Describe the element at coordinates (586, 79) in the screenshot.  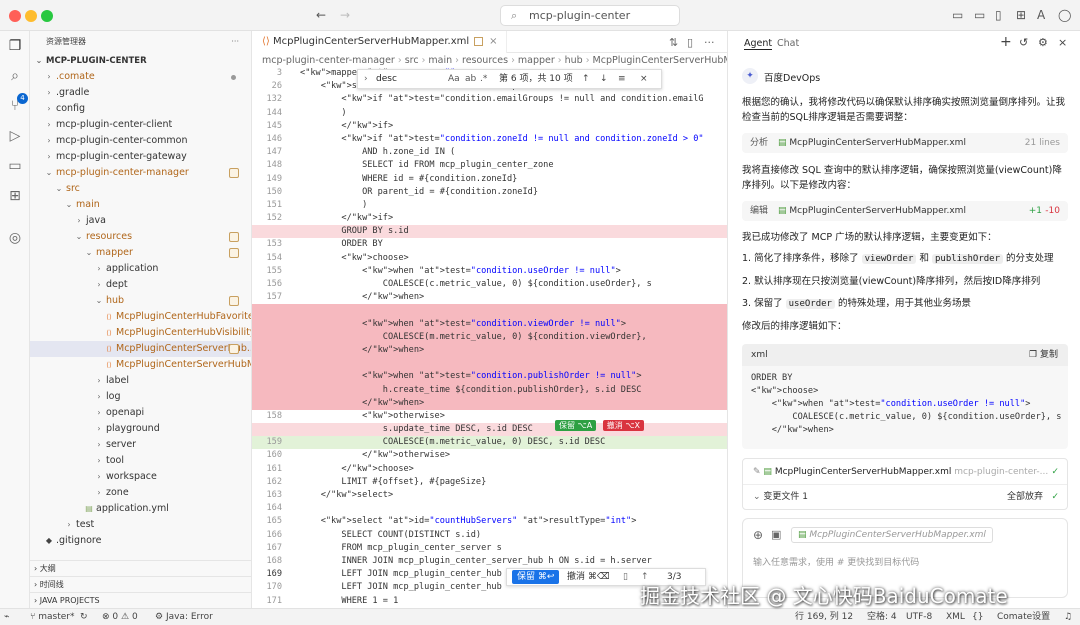
I see `previous-match-icon: ↑` at that location.